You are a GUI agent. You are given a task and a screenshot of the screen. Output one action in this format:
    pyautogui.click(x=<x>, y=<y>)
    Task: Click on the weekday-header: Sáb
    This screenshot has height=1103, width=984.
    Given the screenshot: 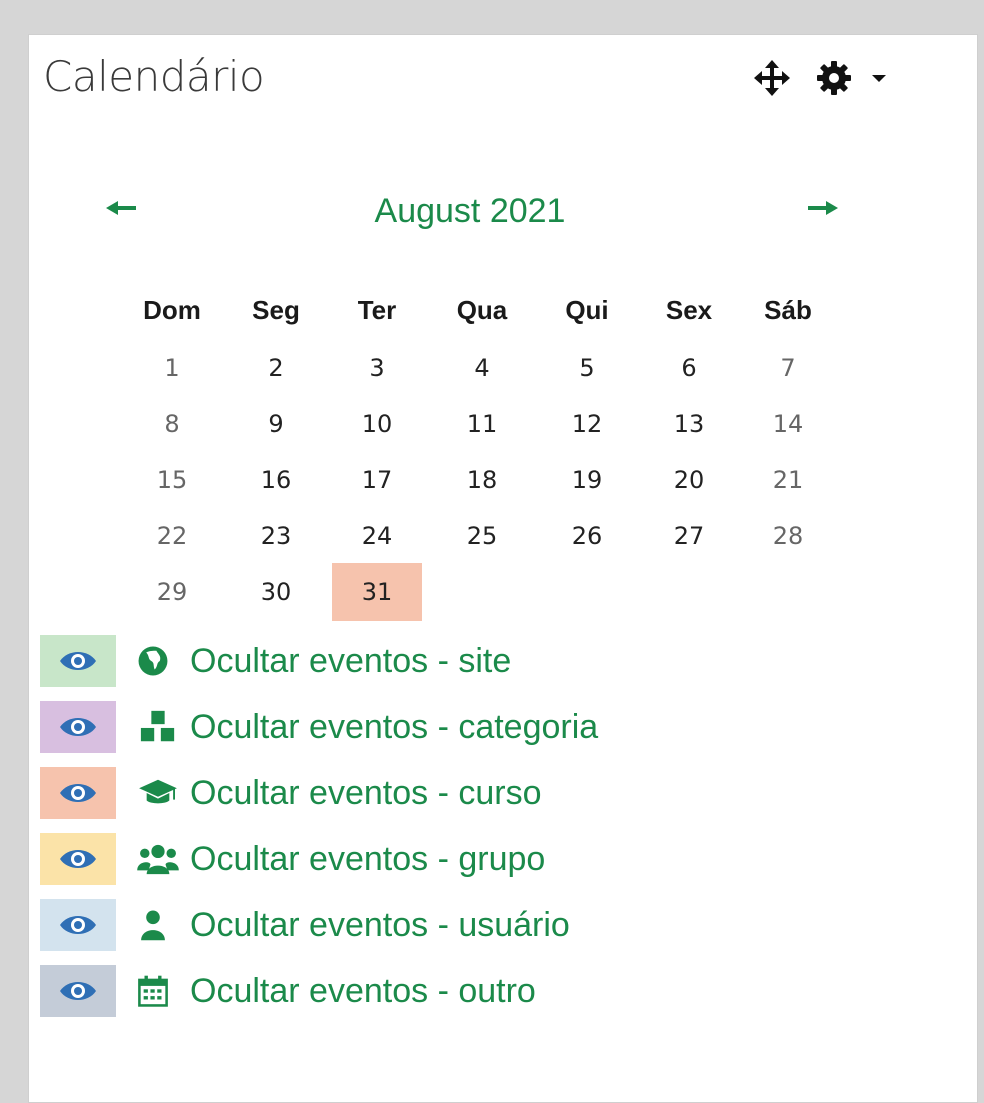 What is the action you would take?
    pyautogui.click(x=788, y=310)
    